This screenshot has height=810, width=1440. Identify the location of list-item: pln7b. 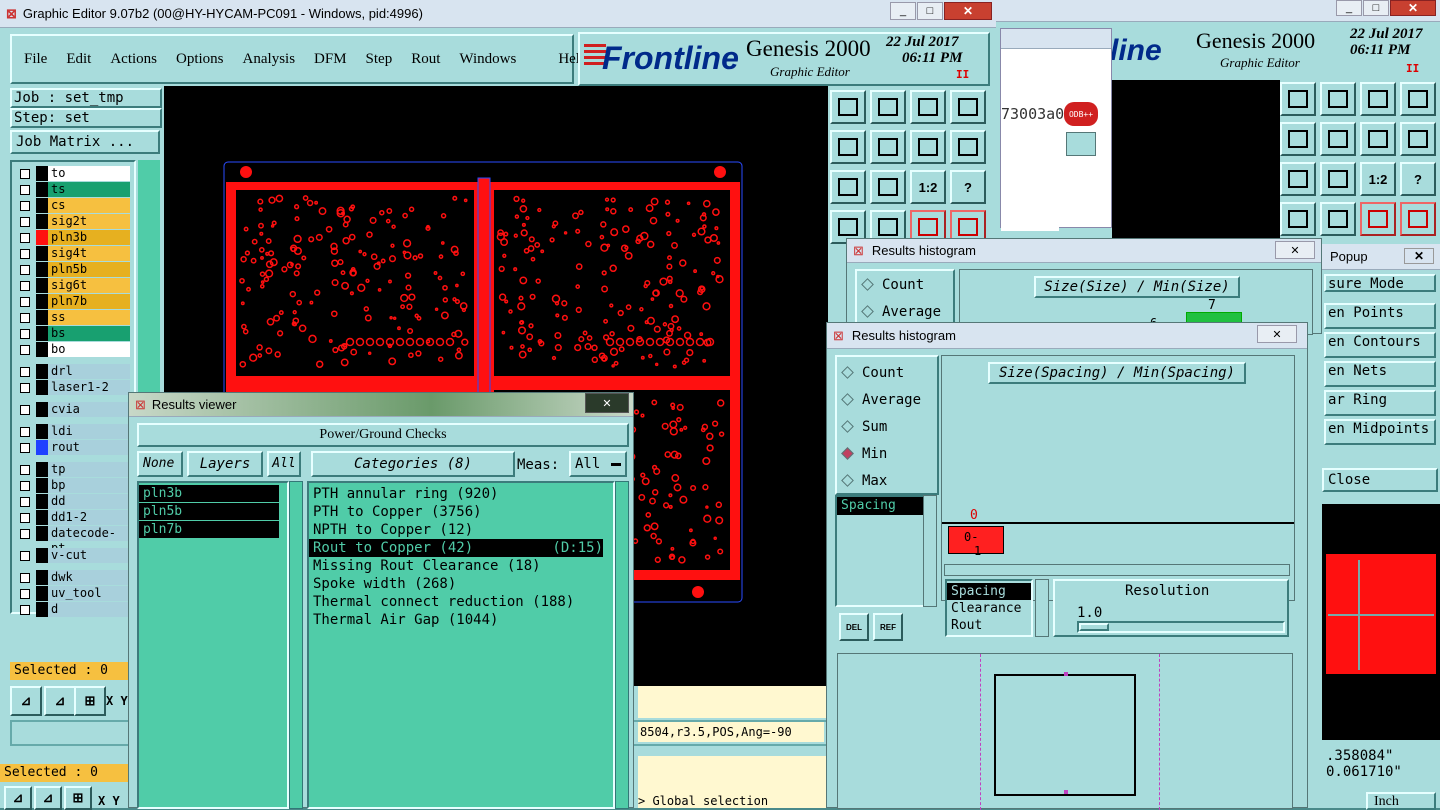
(209, 529).